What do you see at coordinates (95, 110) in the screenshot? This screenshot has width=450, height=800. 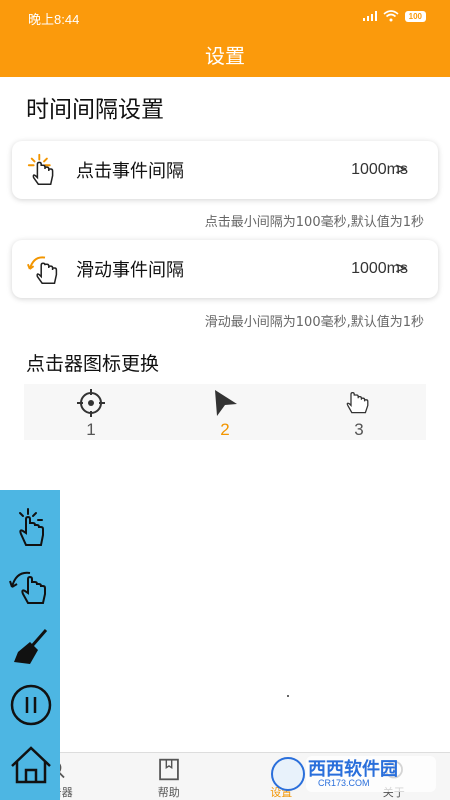 I see `interval-section-title: 时间间隔设置` at bounding box center [95, 110].